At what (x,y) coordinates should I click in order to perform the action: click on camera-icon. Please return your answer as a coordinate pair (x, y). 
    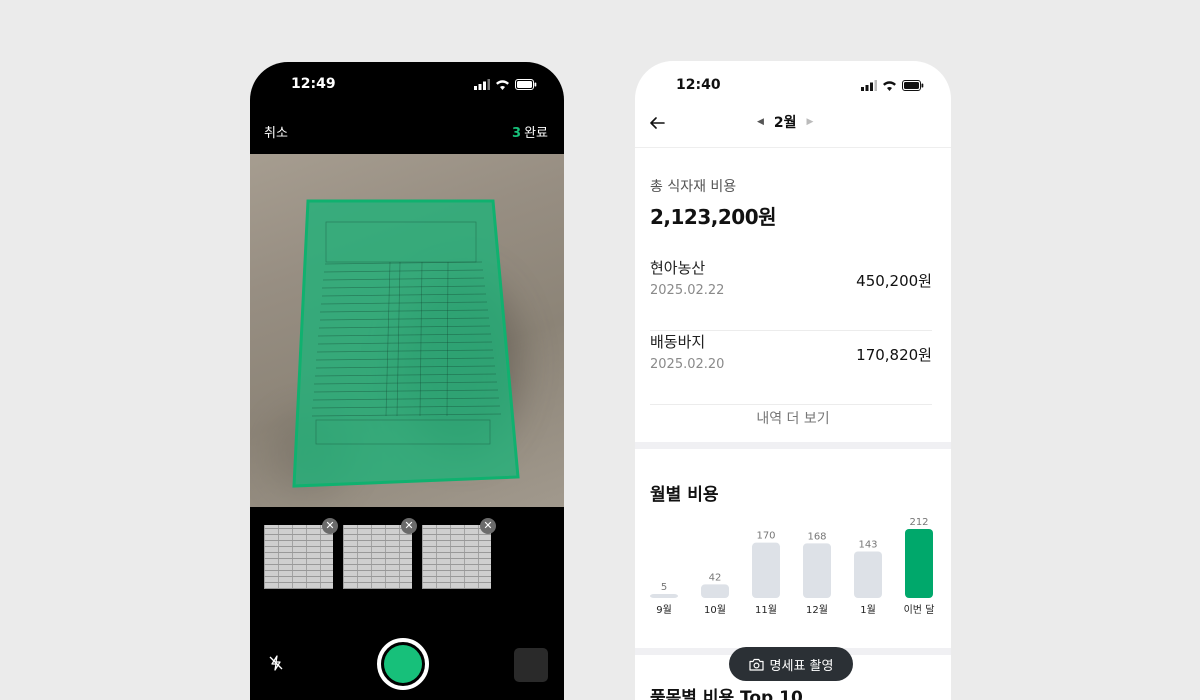
    Looking at the image, I should click on (756, 664).